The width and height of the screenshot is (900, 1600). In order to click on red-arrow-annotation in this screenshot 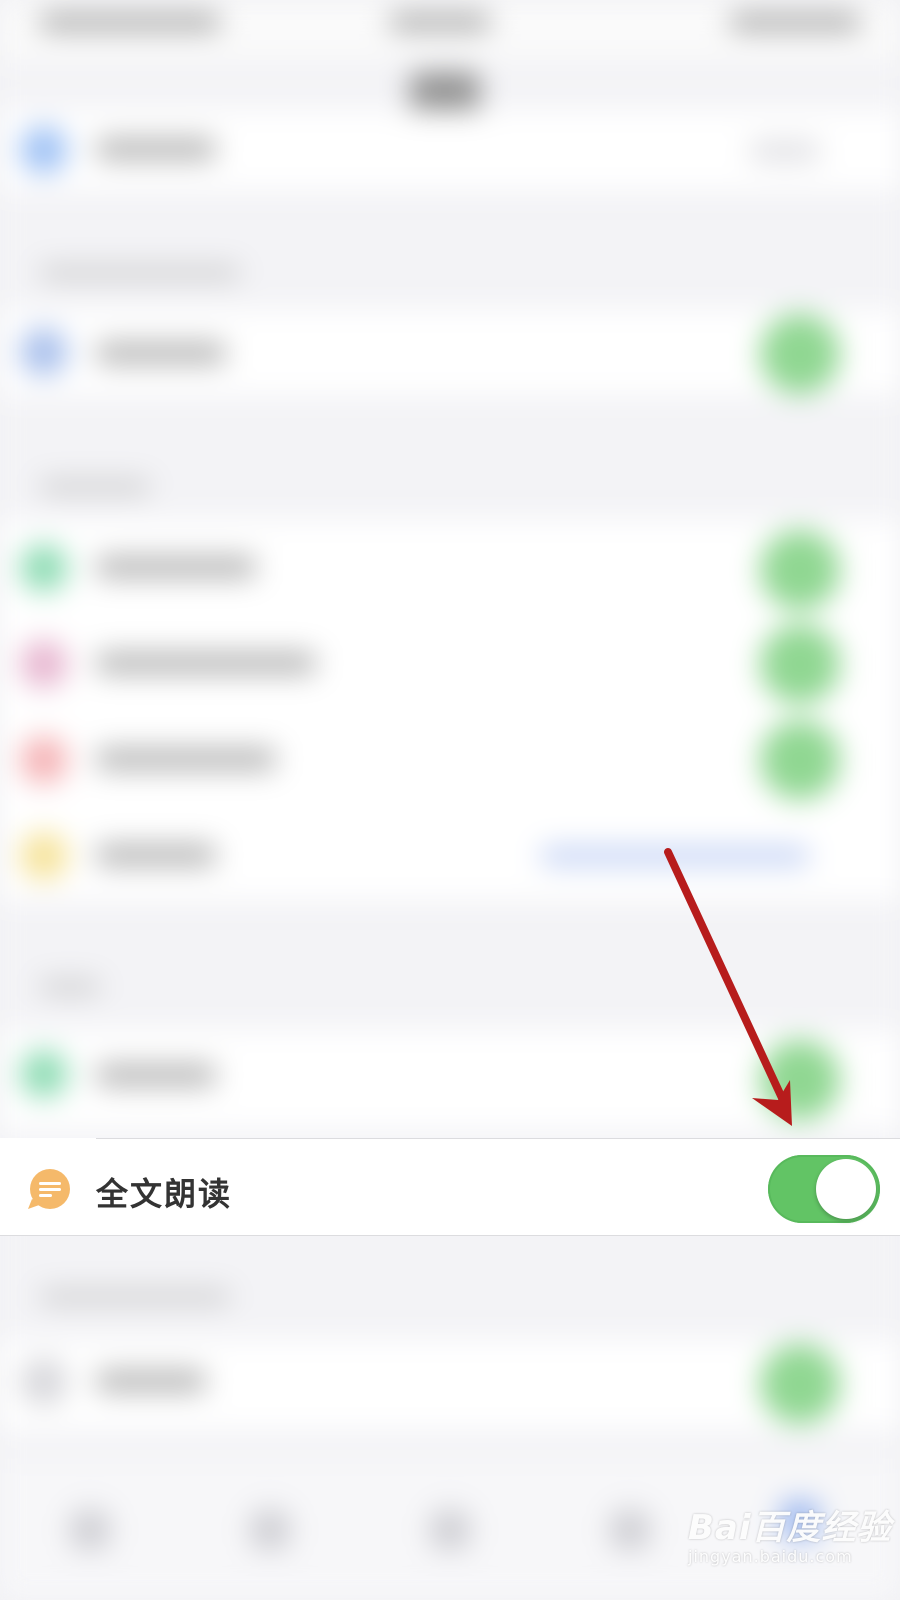, I will do `click(728, 987)`.